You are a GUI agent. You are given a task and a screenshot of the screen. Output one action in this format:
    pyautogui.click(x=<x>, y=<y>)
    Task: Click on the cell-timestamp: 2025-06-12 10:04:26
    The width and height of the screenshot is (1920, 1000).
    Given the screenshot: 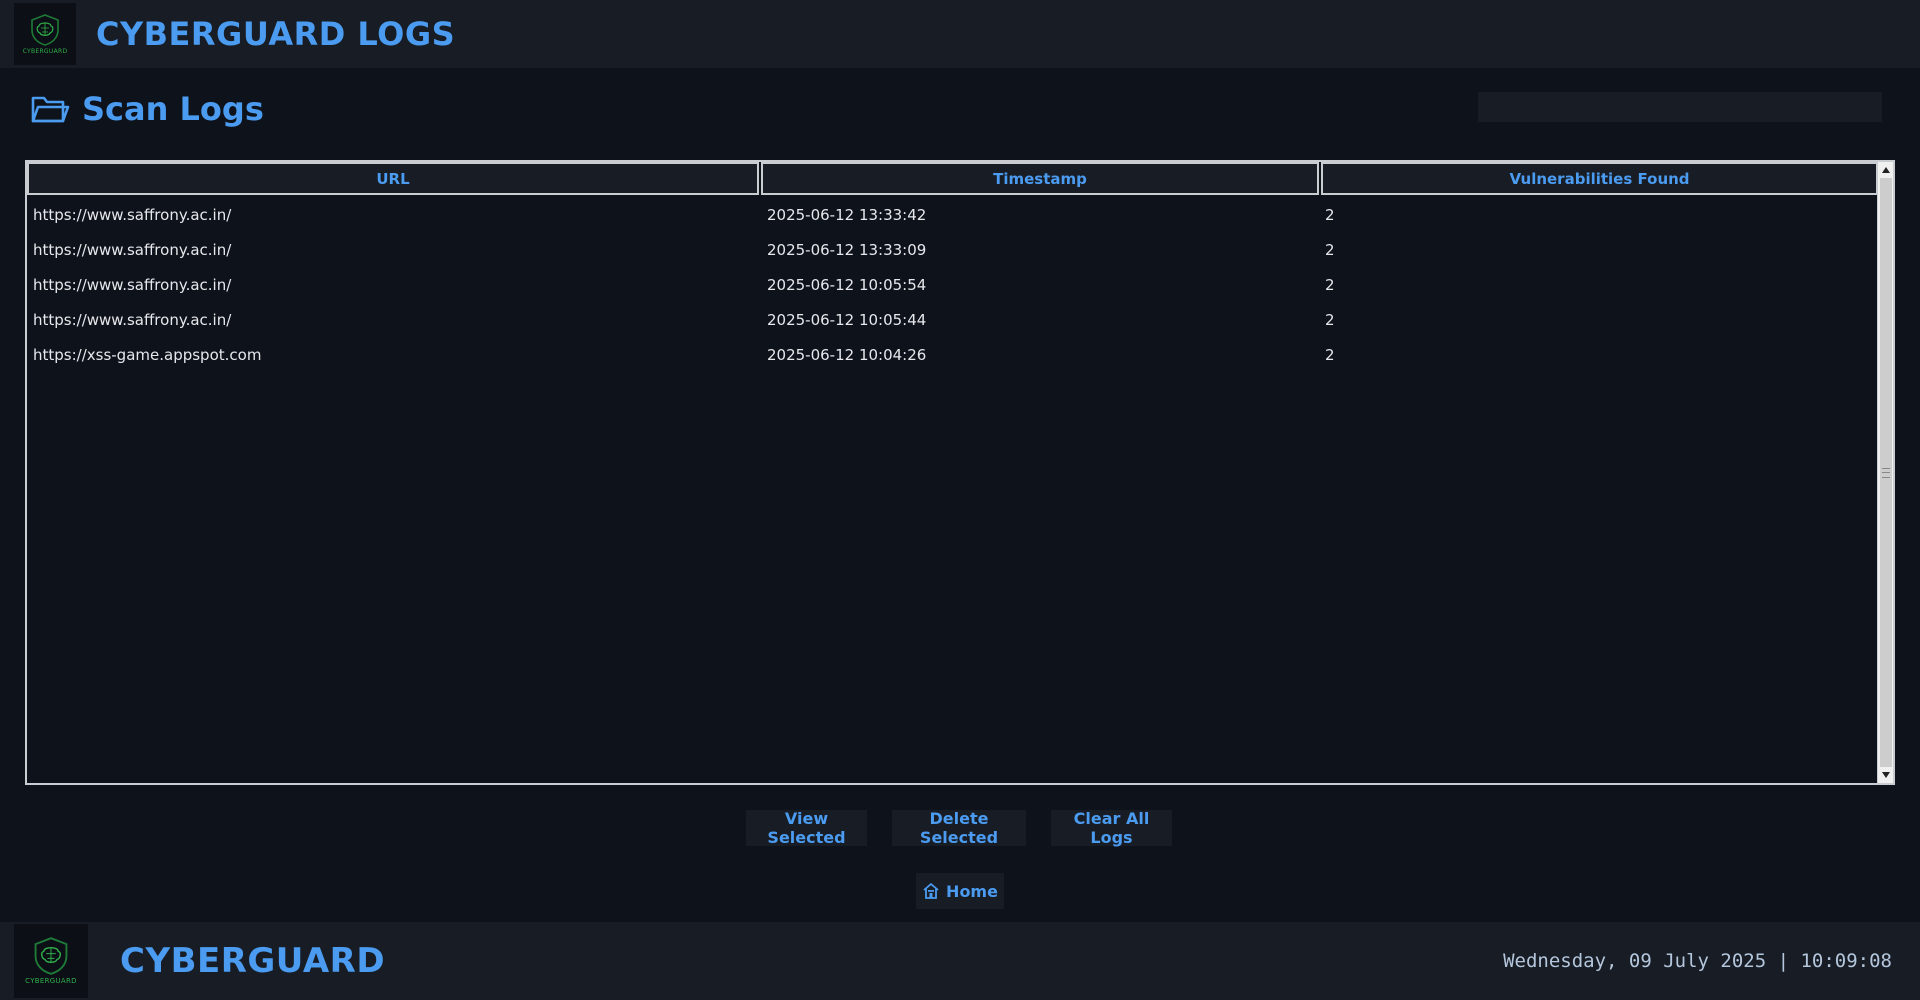 What is the action you would take?
    pyautogui.click(x=847, y=354)
    